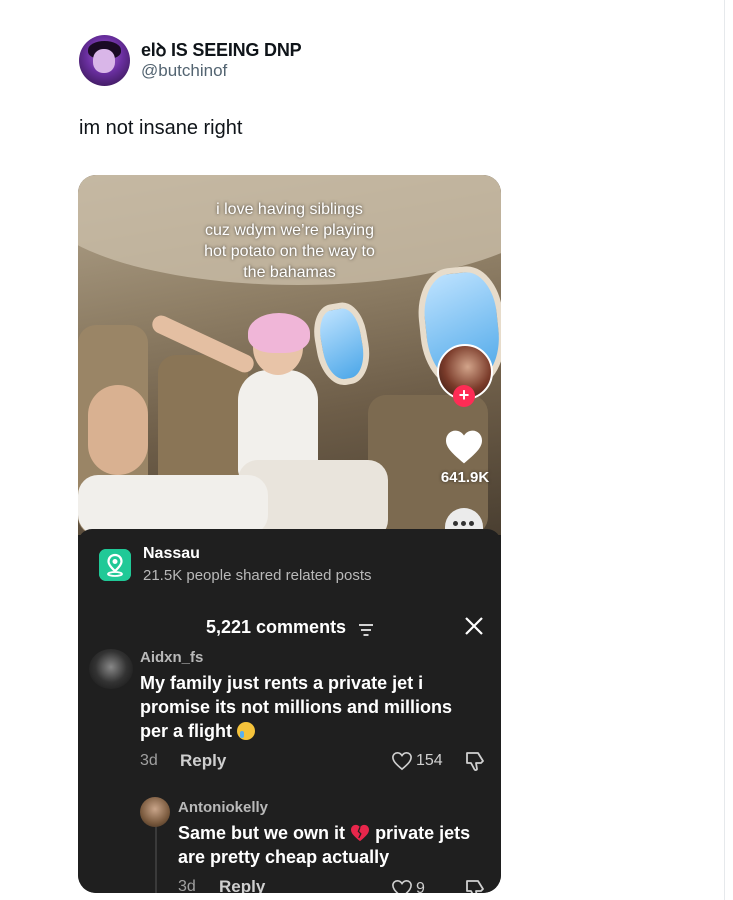 The width and height of the screenshot is (733, 900). I want to click on crying-emoji-icon, so click(246, 731).